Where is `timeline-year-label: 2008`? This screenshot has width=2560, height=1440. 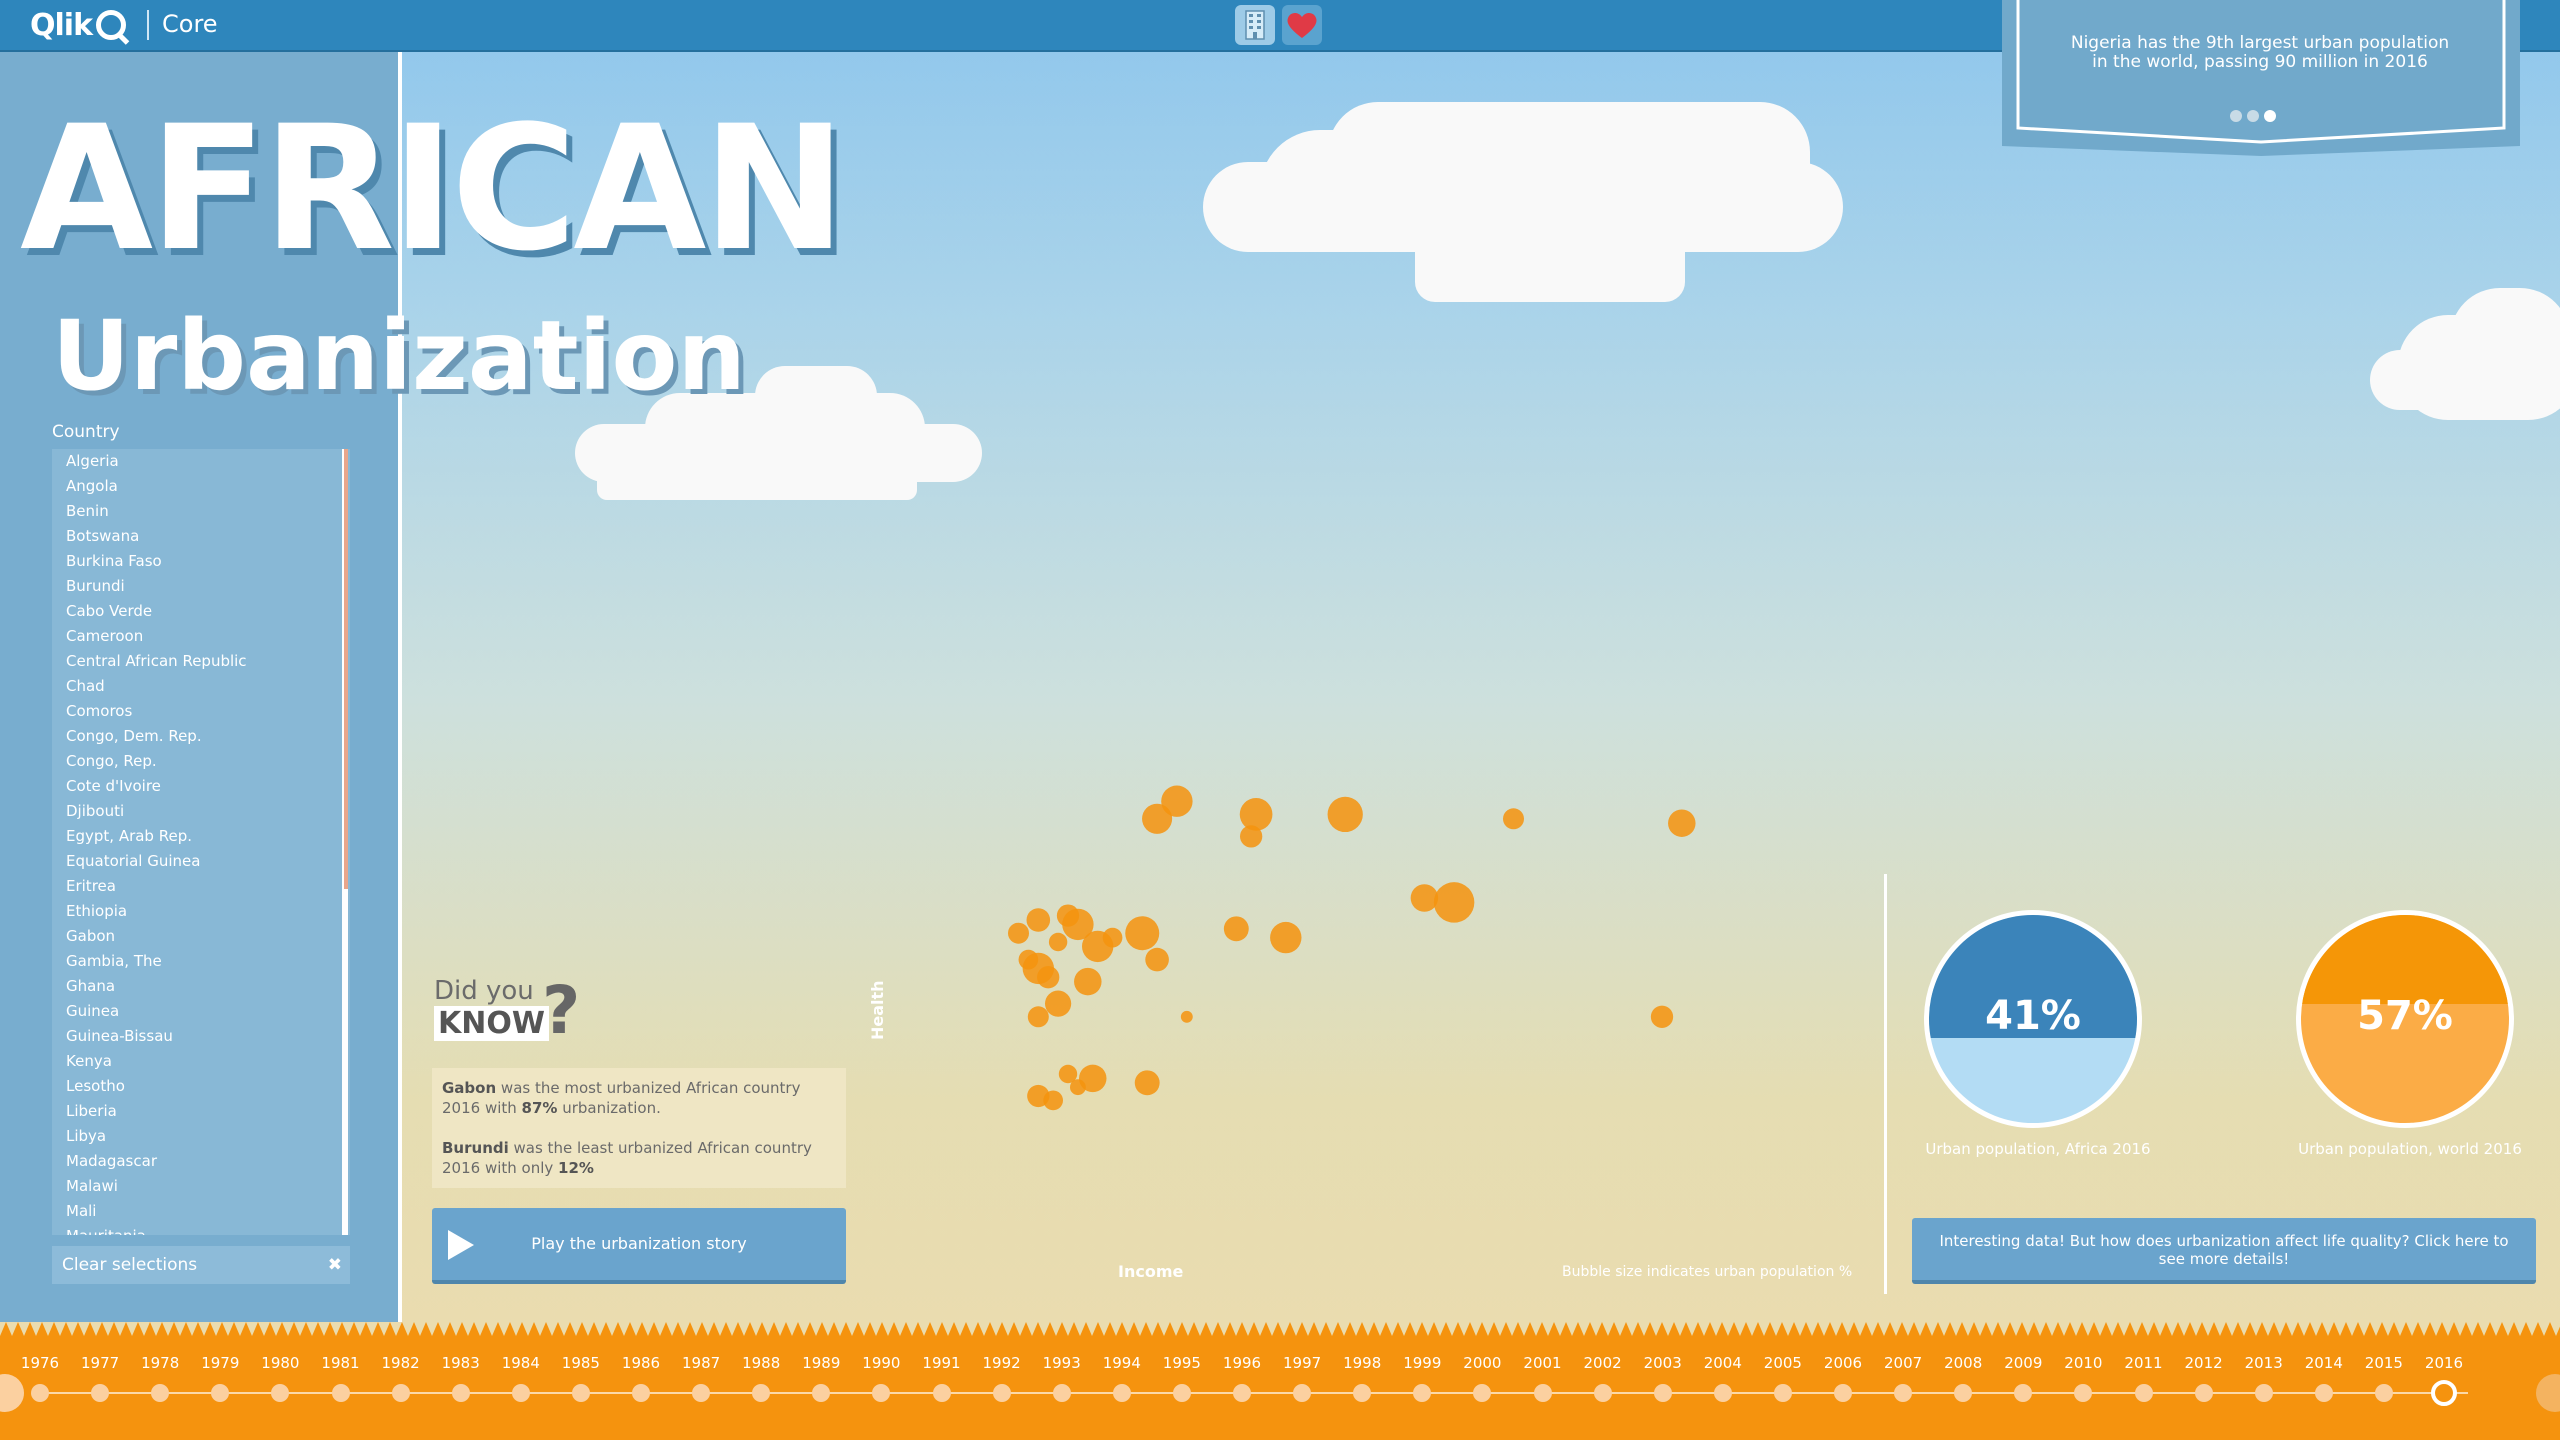
timeline-year-label: 2008 is located at coordinates (1963, 1363).